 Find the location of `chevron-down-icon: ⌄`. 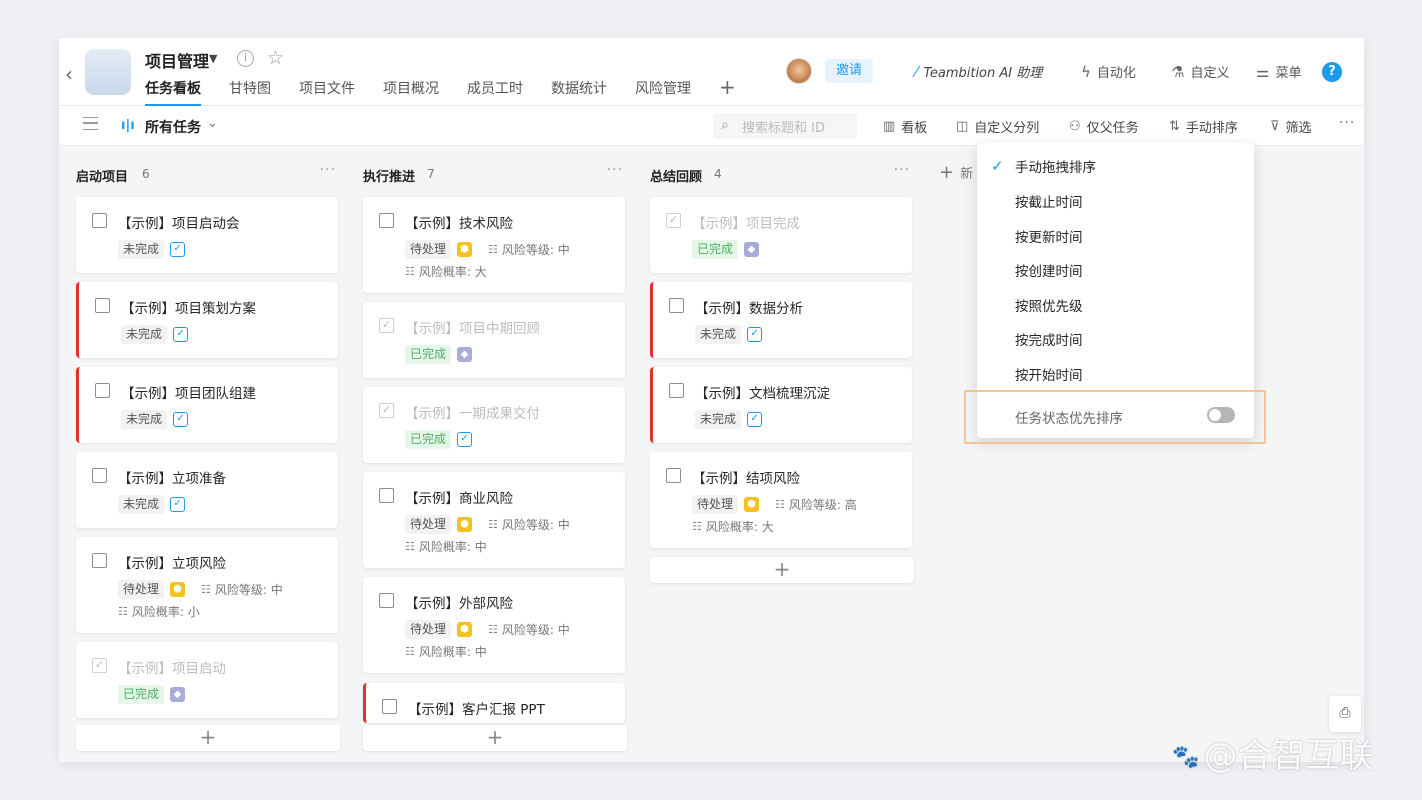

chevron-down-icon: ⌄ is located at coordinates (212, 123).